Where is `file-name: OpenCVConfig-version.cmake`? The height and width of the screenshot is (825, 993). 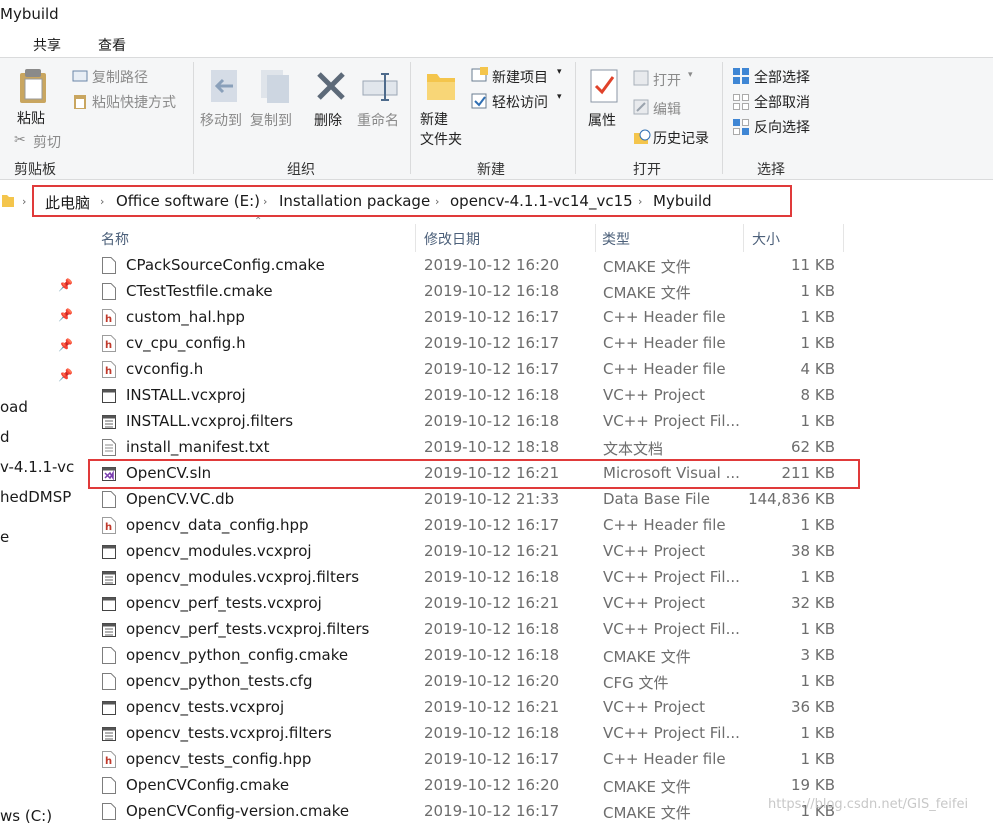
file-name: OpenCVConfig-version.cmake is located at coordinates (238, 811).